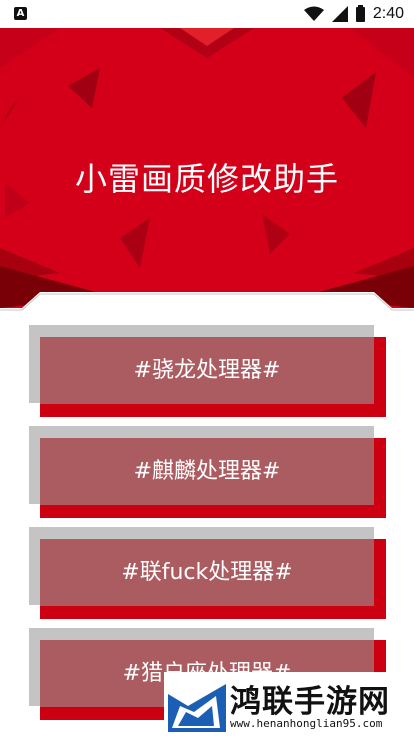  I want to click on battery-icon, so click(360, 13).